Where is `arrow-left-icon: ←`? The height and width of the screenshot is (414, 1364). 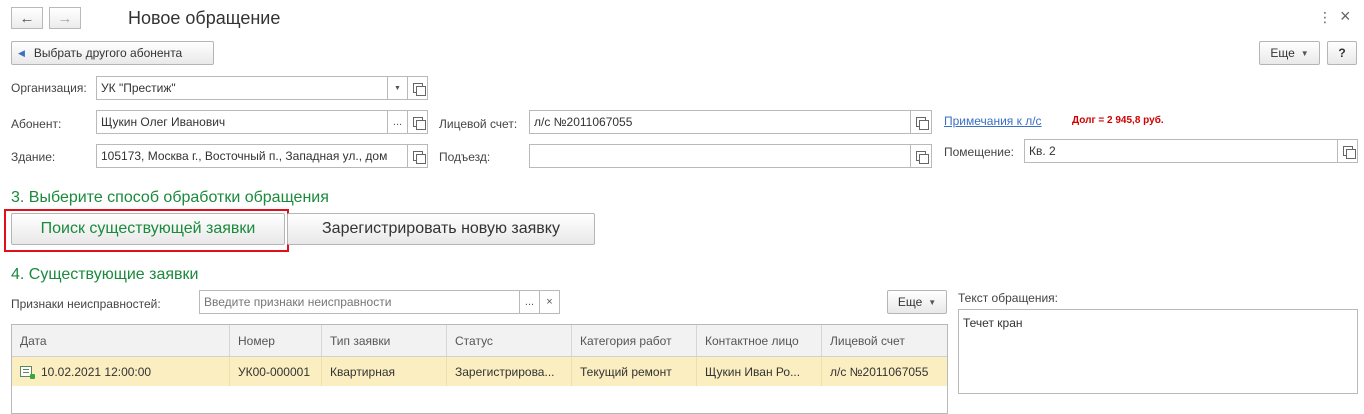
arrow-left-icon: ← is located at coordinates (27, 18).